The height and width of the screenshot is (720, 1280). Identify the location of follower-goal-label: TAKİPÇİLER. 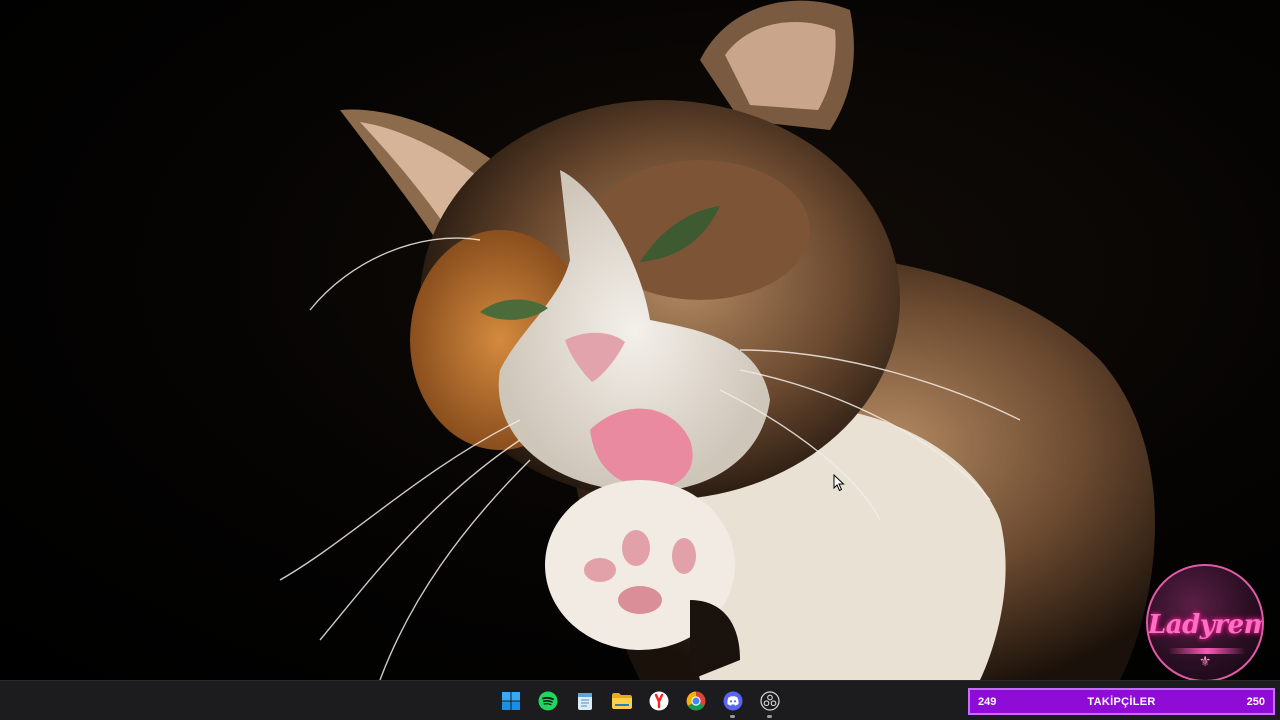
(1121, 701).